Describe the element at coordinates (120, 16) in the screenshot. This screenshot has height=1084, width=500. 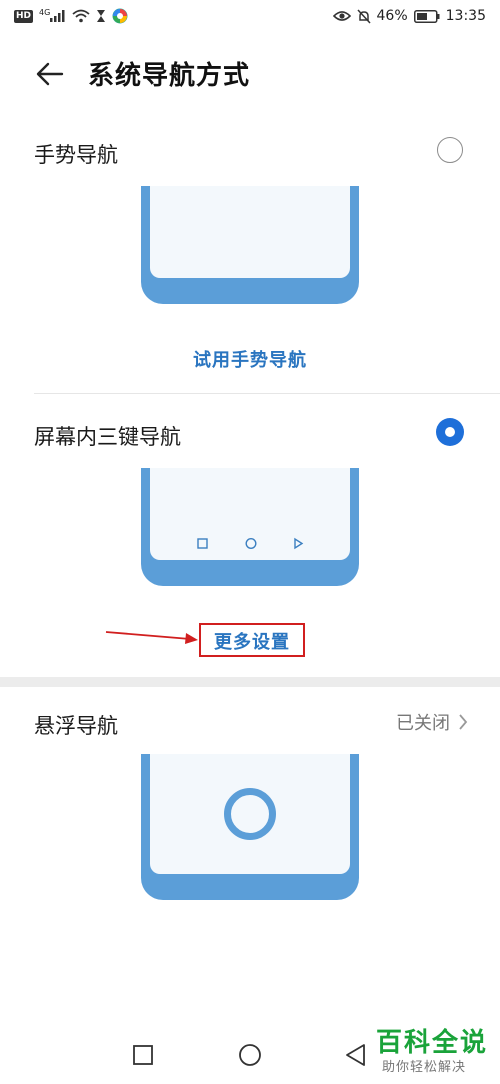
I see `app-notification-icon` at that location.